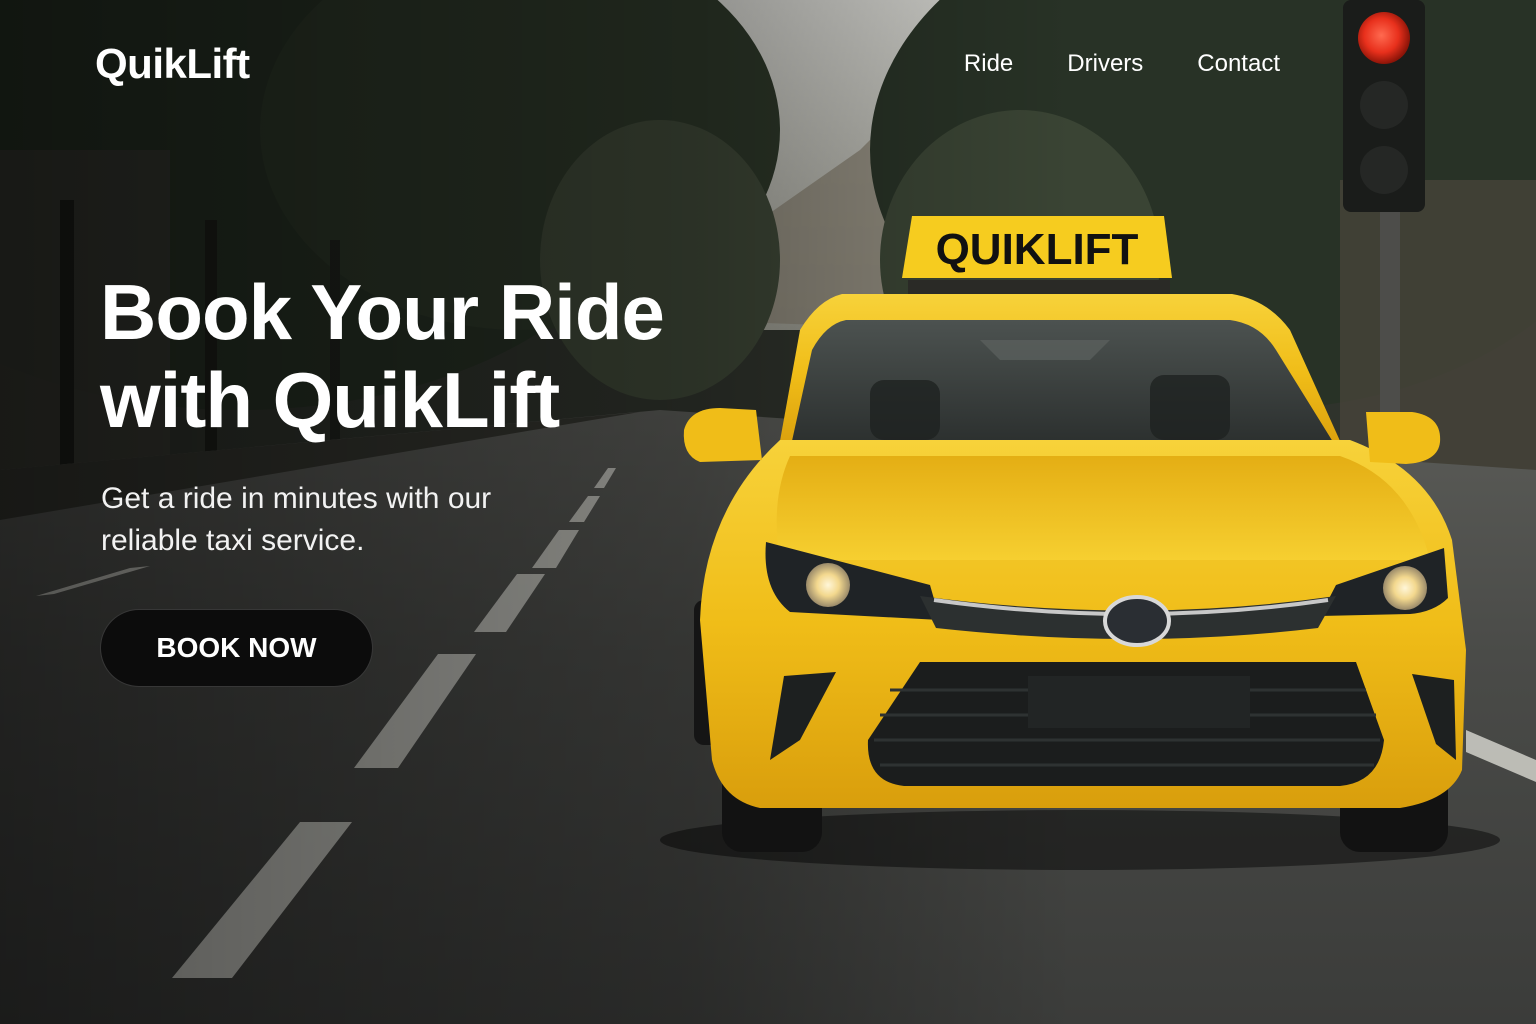  What do you see at coordinates (382, 312) in the screenshot?
I see `hero-headline-line-1: Book Your Ride` at bounding box center [382, 312].